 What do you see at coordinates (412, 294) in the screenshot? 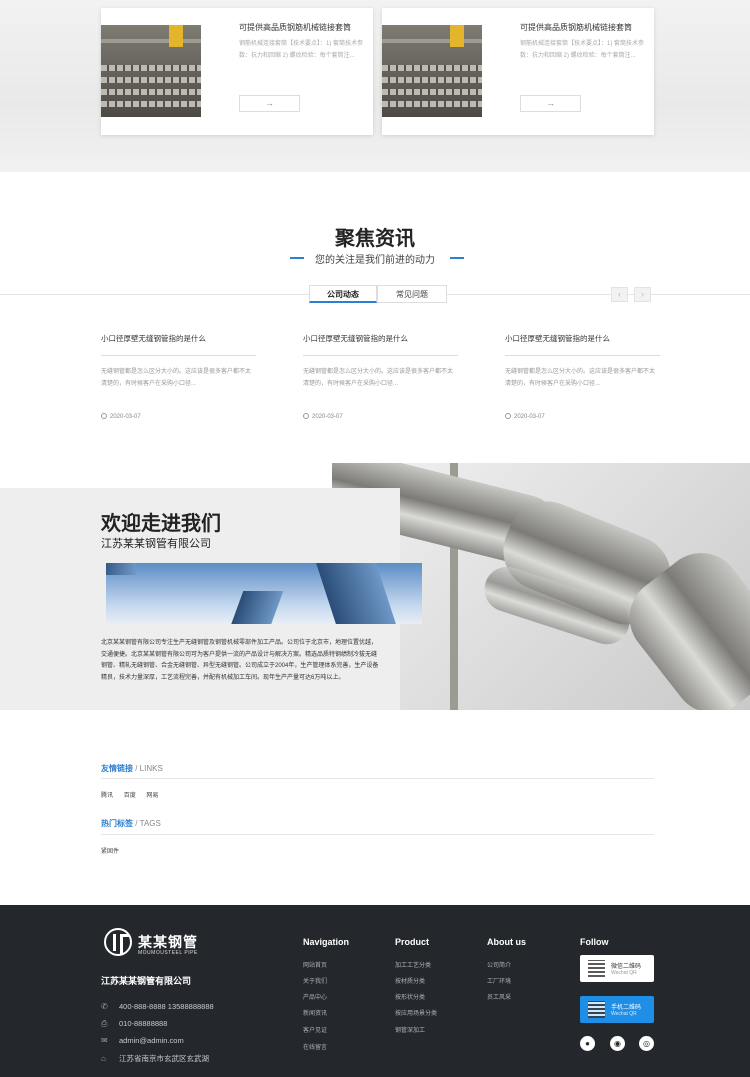
I see `tab-faq: 常见问题` at bounding box center [412, 294].